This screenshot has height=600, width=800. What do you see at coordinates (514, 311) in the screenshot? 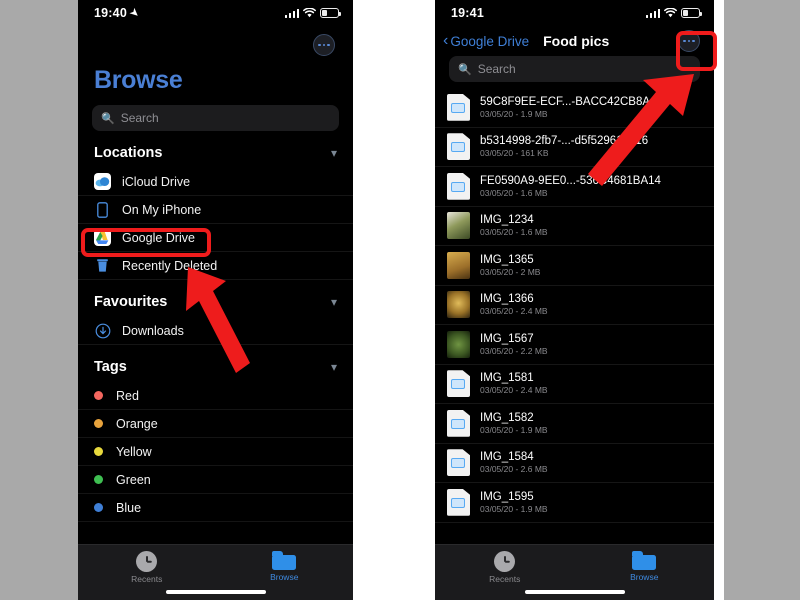
I see `file-subtitle: 03/05/20 - 2.4 MB` at bounding box center [514, 311].